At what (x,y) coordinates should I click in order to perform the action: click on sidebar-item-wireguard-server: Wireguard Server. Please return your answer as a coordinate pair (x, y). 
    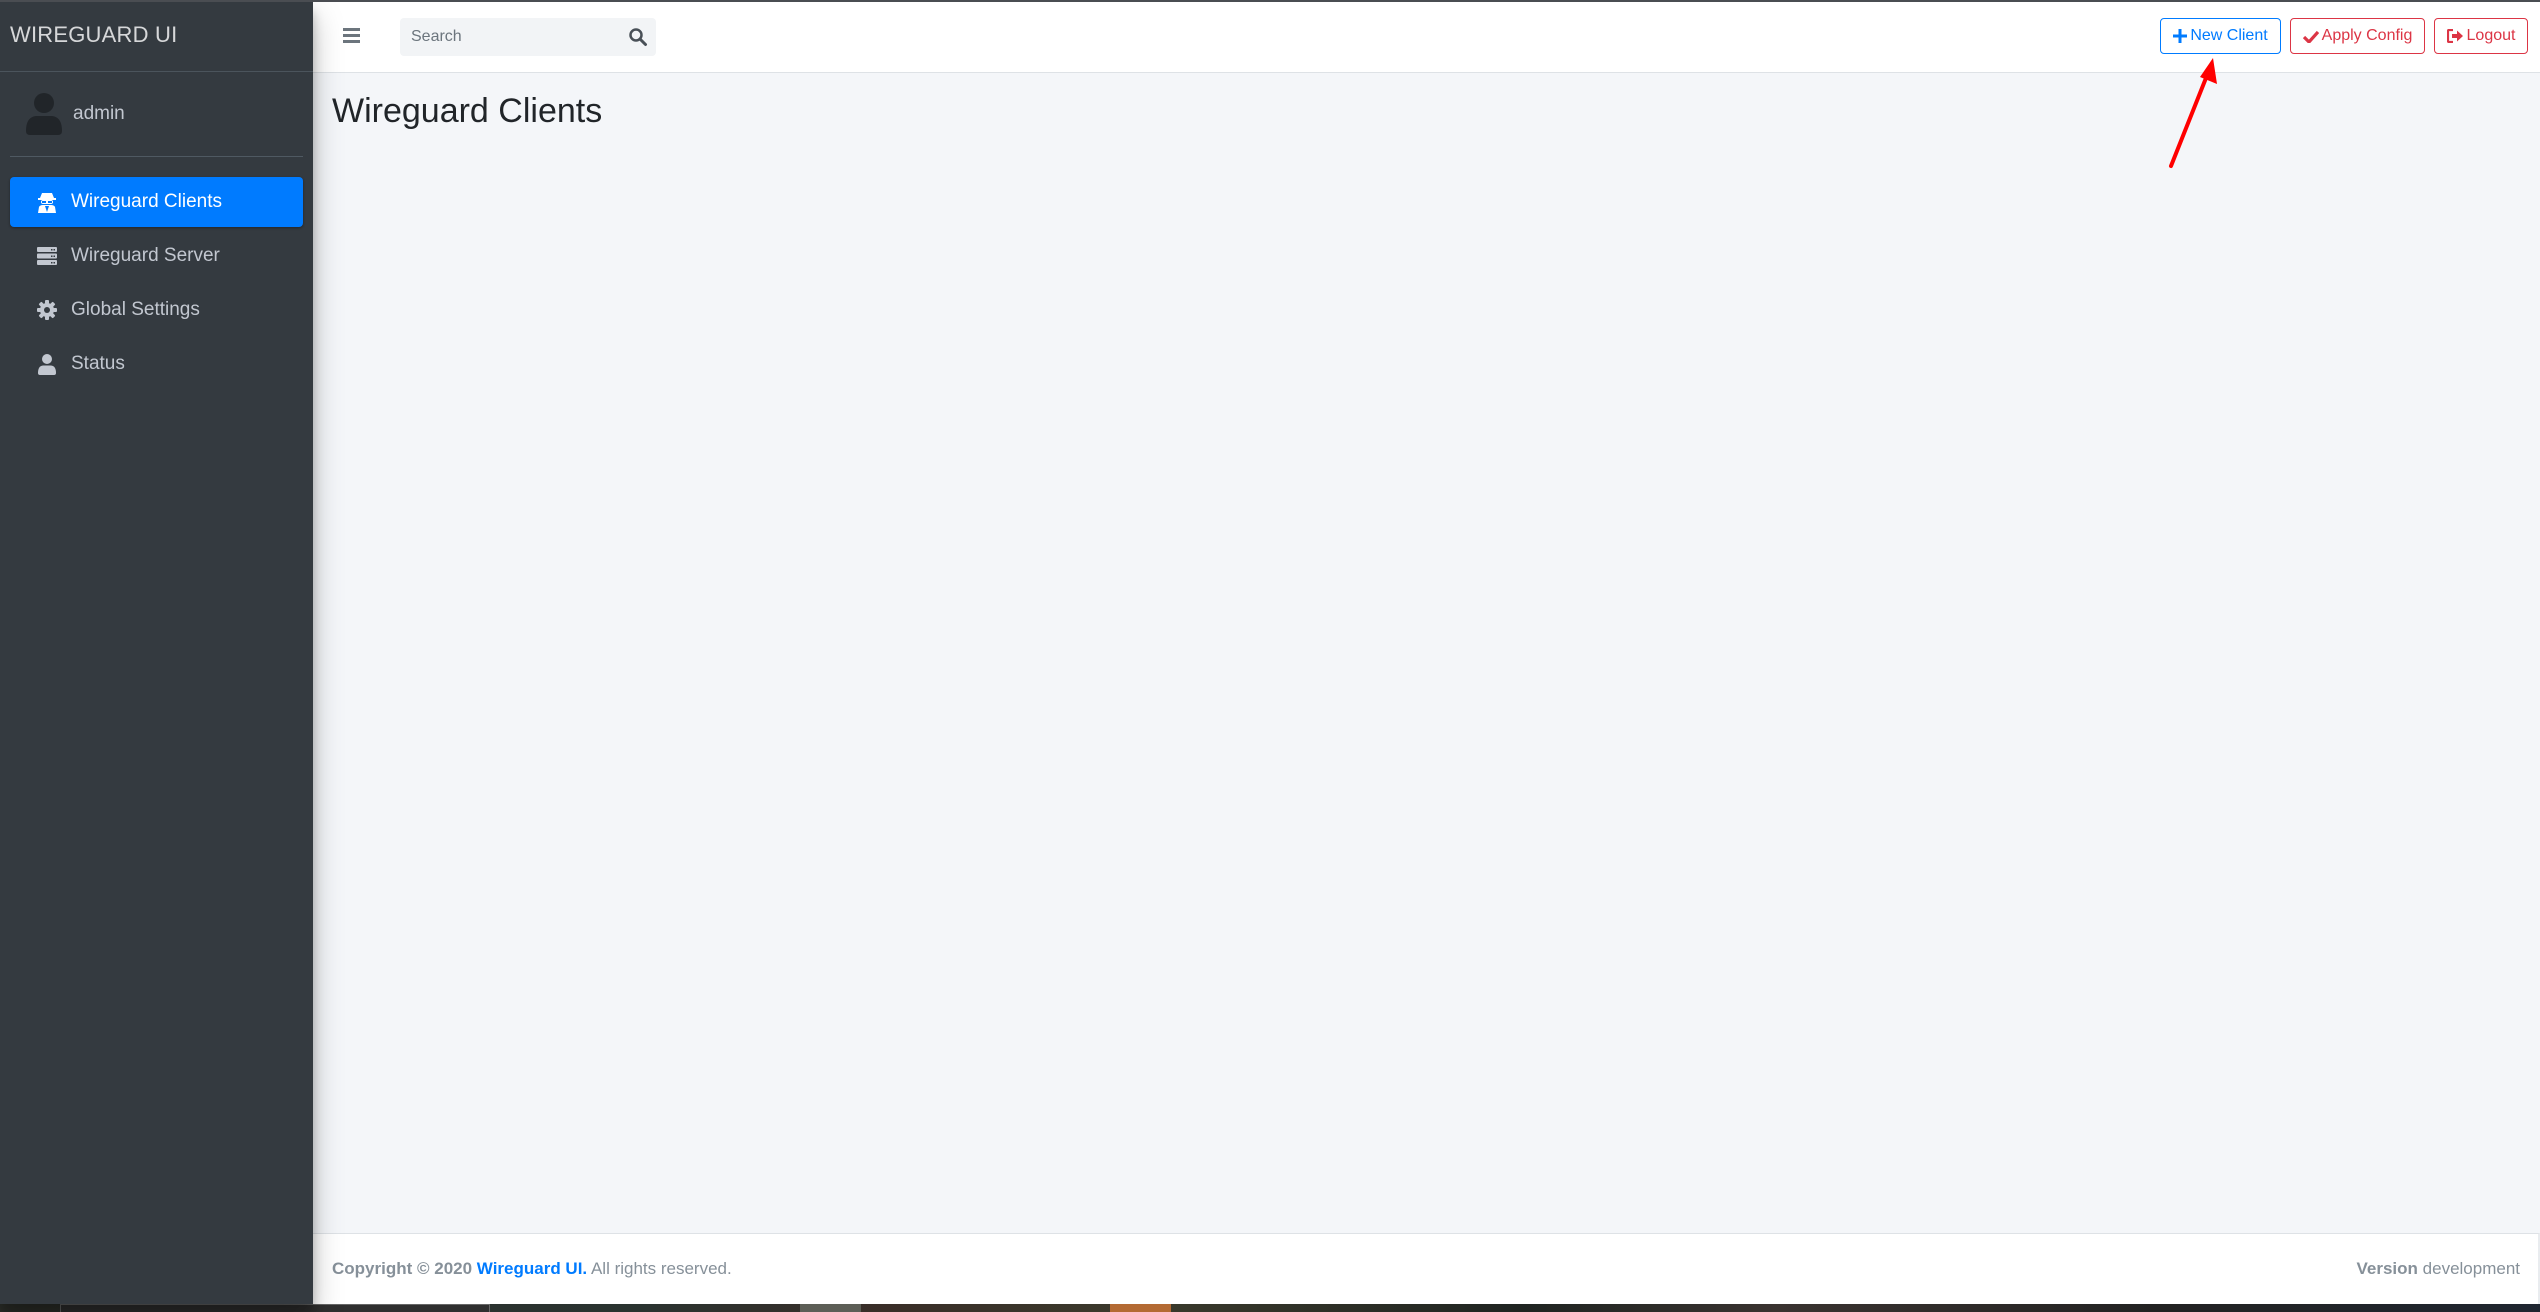
    Looking at the image, I should click on (156, 256).